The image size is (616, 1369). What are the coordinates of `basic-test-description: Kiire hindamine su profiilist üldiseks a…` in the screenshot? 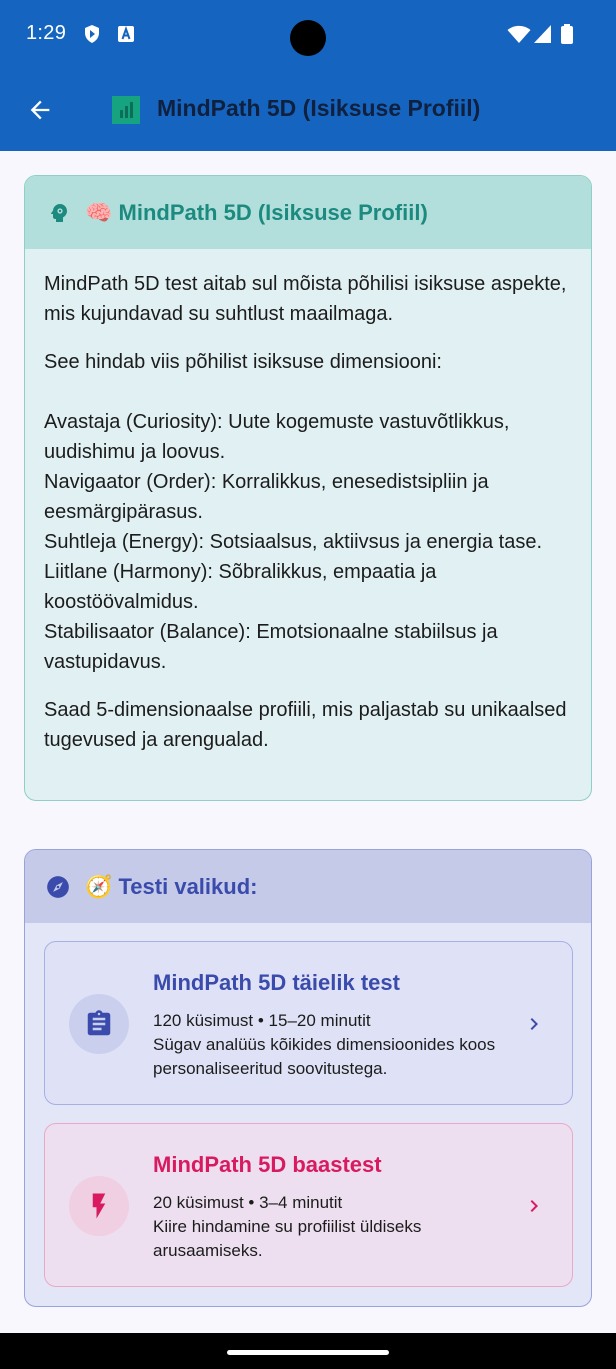 It's located at (287, 1238).